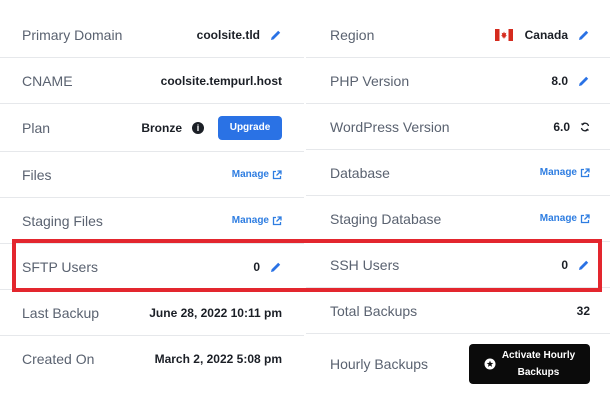 The width and height of the screenshot is (610, 405). Describe the element at coordinates (221, 80) in the screenshot. I see `cname-value: coolsite.tempurl.host` at that location.